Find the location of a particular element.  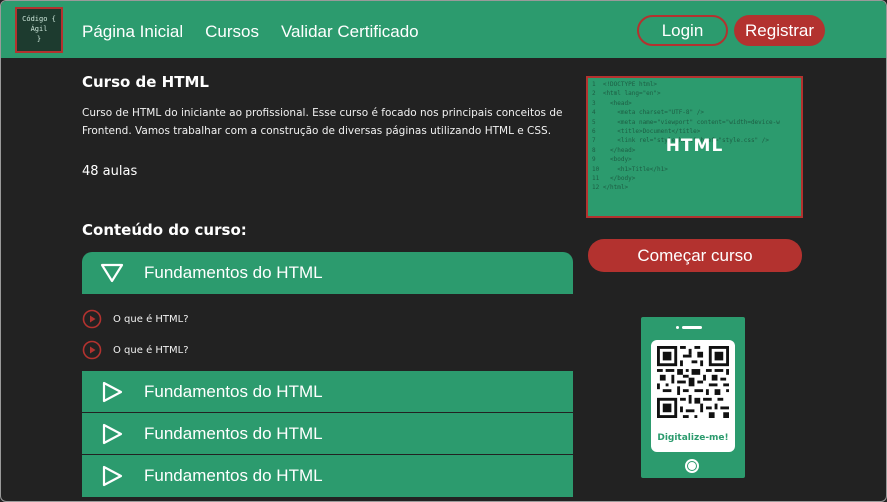

module-header-3: Fundamentos do HTML is located at coordinates (327, 433).